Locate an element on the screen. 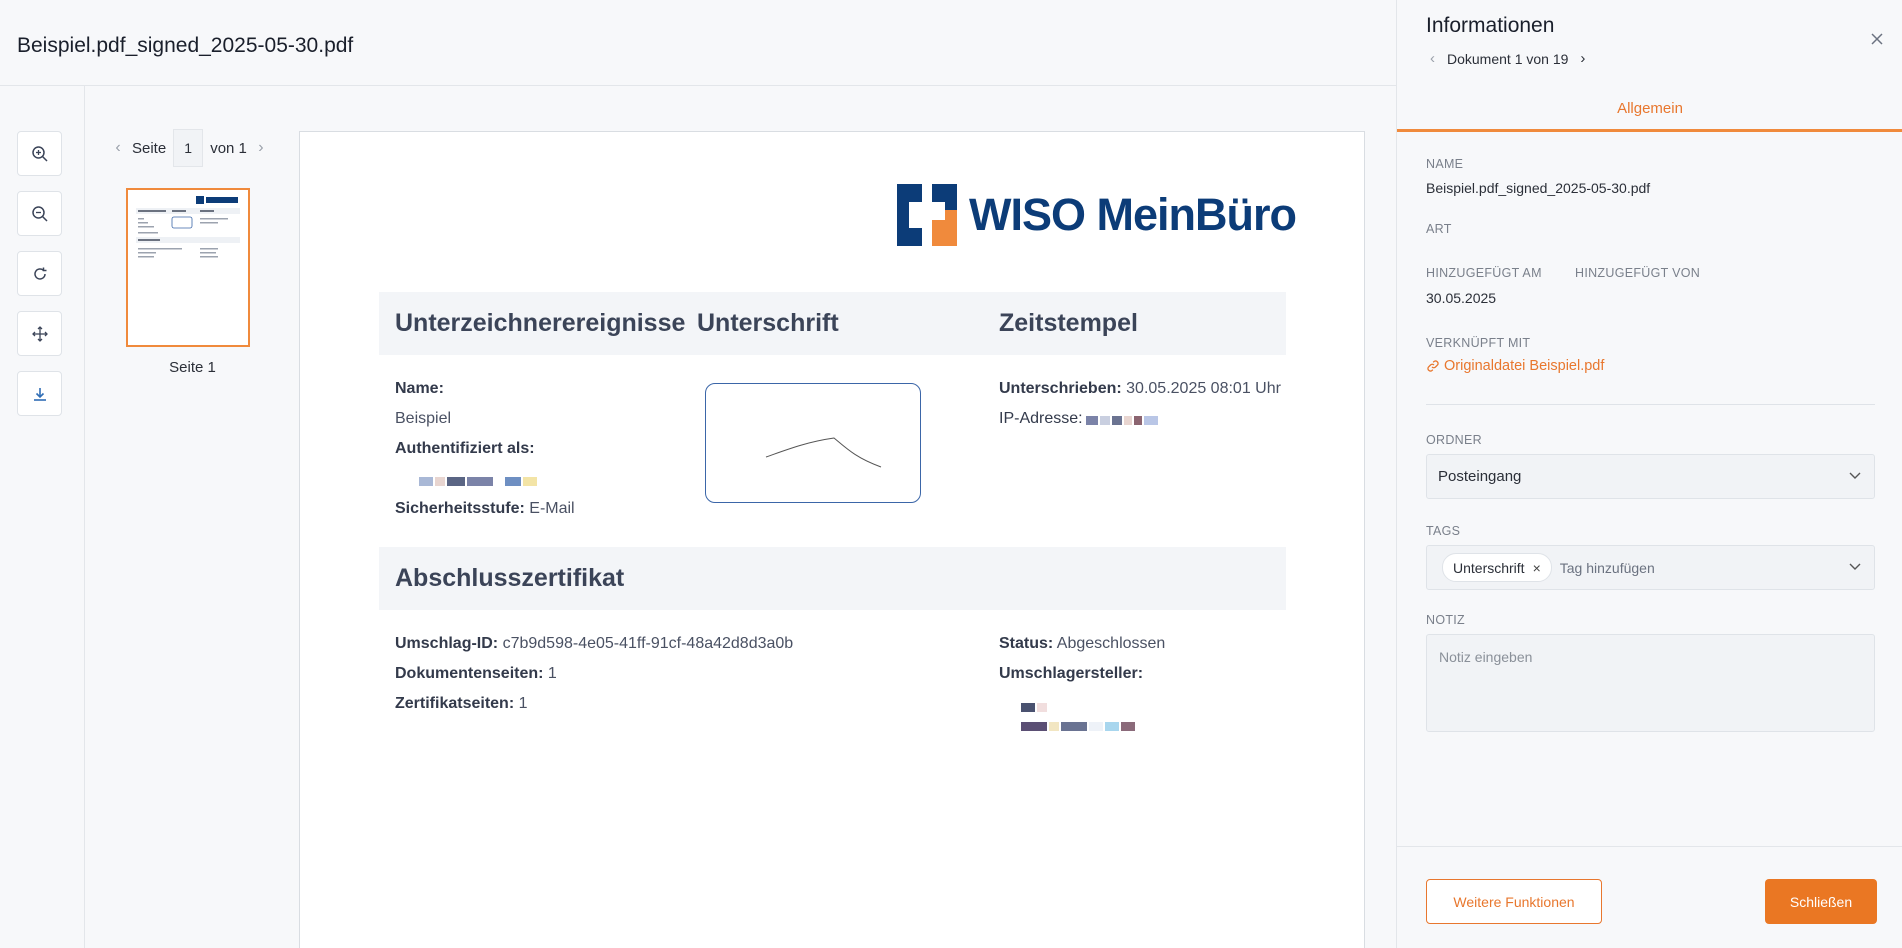 This screenshot has height=948, width=1902. type-label: ART is located at coordinates (1439, 229).